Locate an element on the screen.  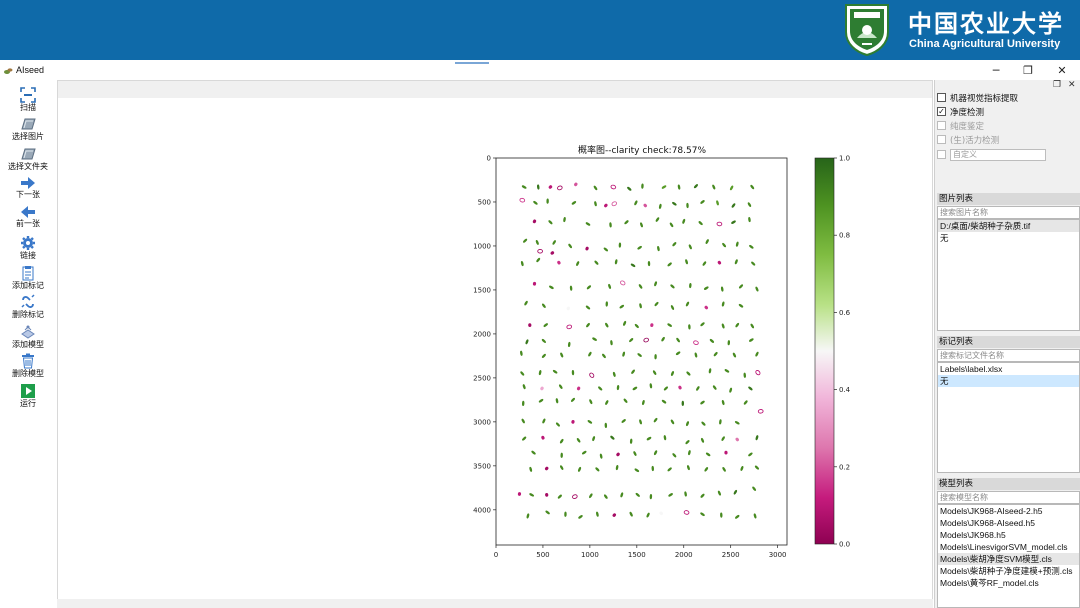
label-search-input: 搜索标记文件名称 is located at coordinates (1008, 355).